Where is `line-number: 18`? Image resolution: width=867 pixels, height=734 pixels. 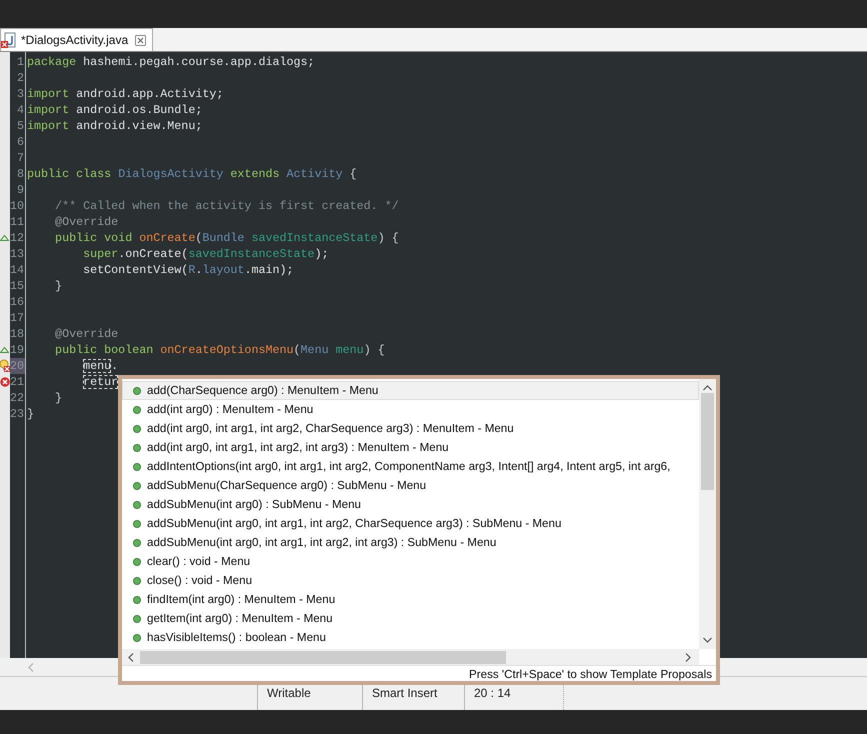 line-number: 18 is located at coordinates (17, 334).